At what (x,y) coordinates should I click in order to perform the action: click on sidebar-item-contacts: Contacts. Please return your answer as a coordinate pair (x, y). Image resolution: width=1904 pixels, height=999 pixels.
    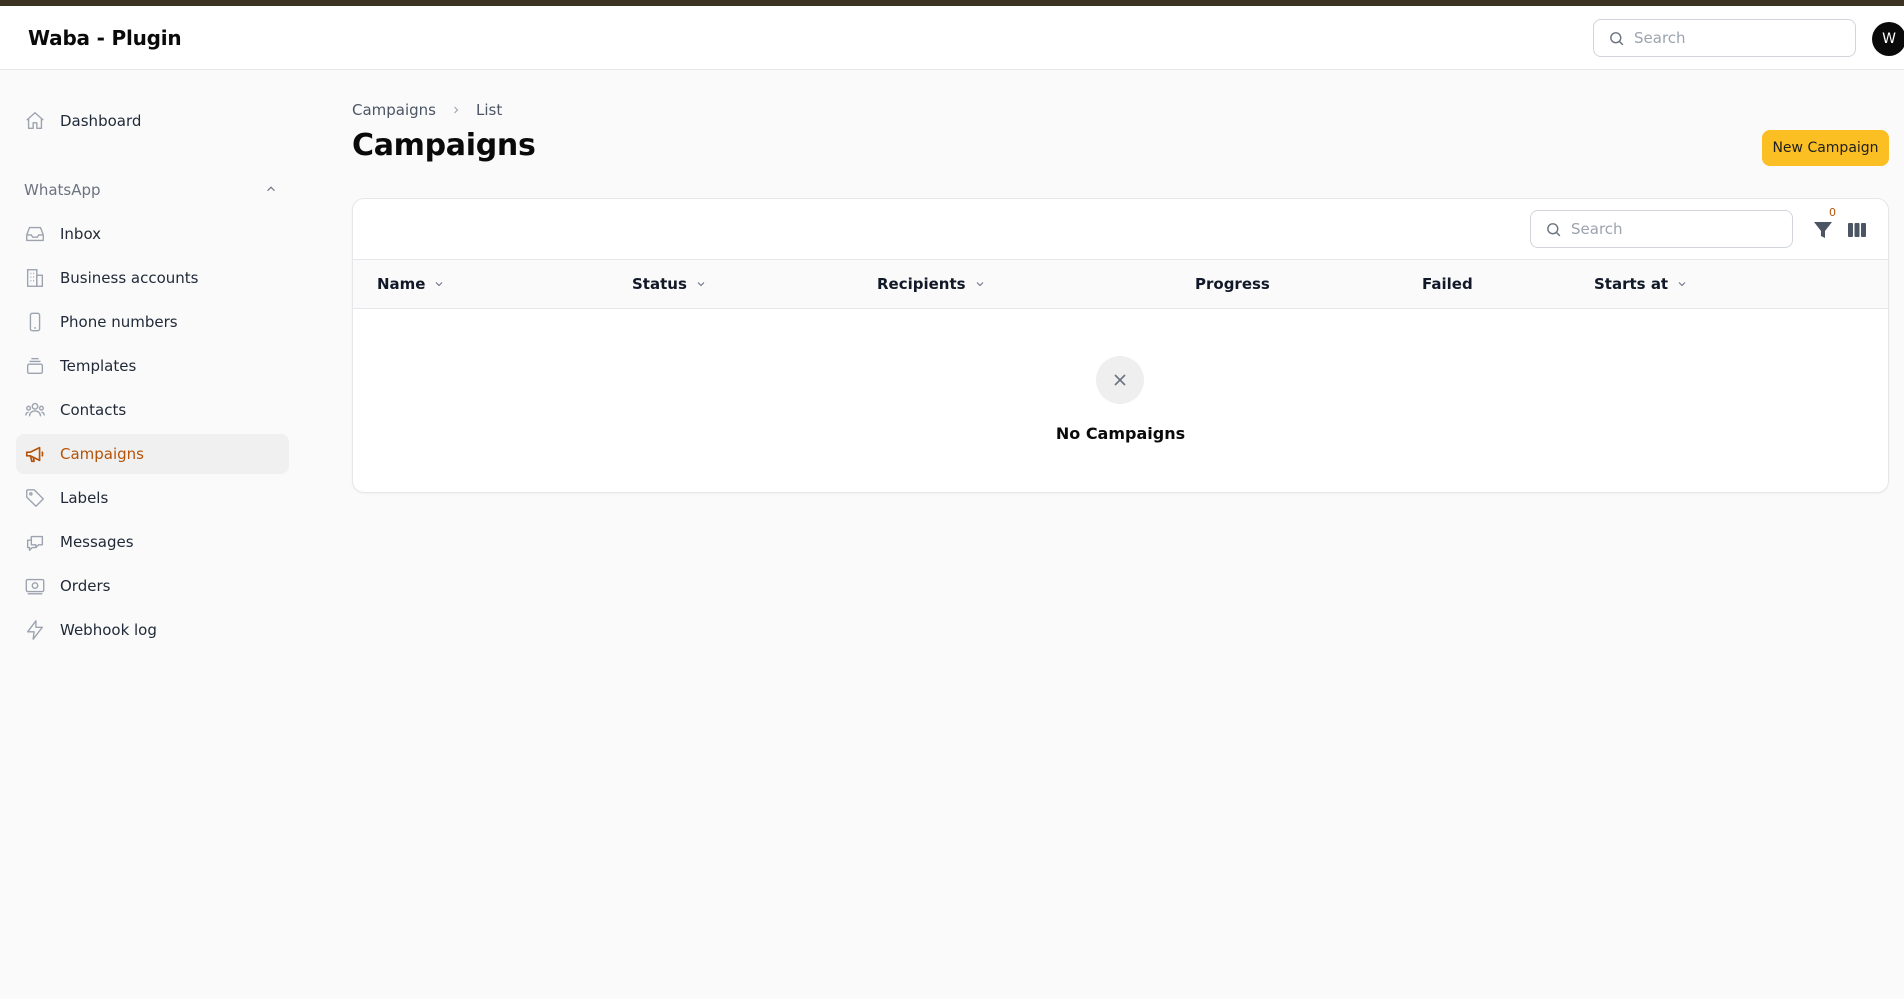
    Looking at the image, I should click on (152, 410).